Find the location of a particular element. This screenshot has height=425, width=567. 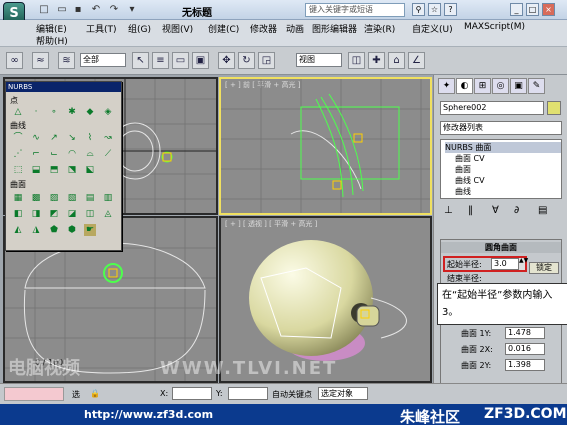

select-rotate-icon: ↻ is located at coordinates (246, 60).